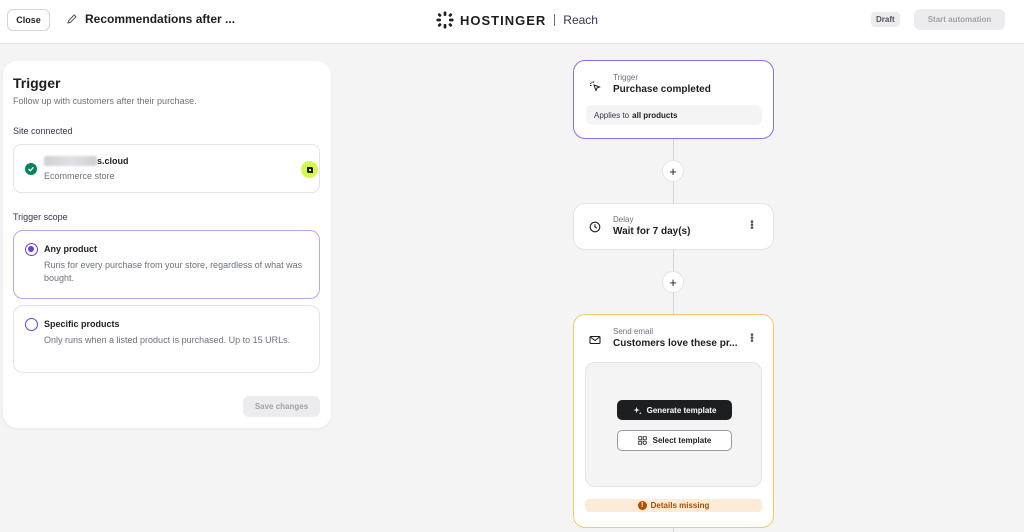 Image resolution: width=1024 pixels, height=532 pixels. What do you see at coordinates (612, 115) in the screenshot?
I see `applies-prefix: Applies to` at bounding box center [612, 115].